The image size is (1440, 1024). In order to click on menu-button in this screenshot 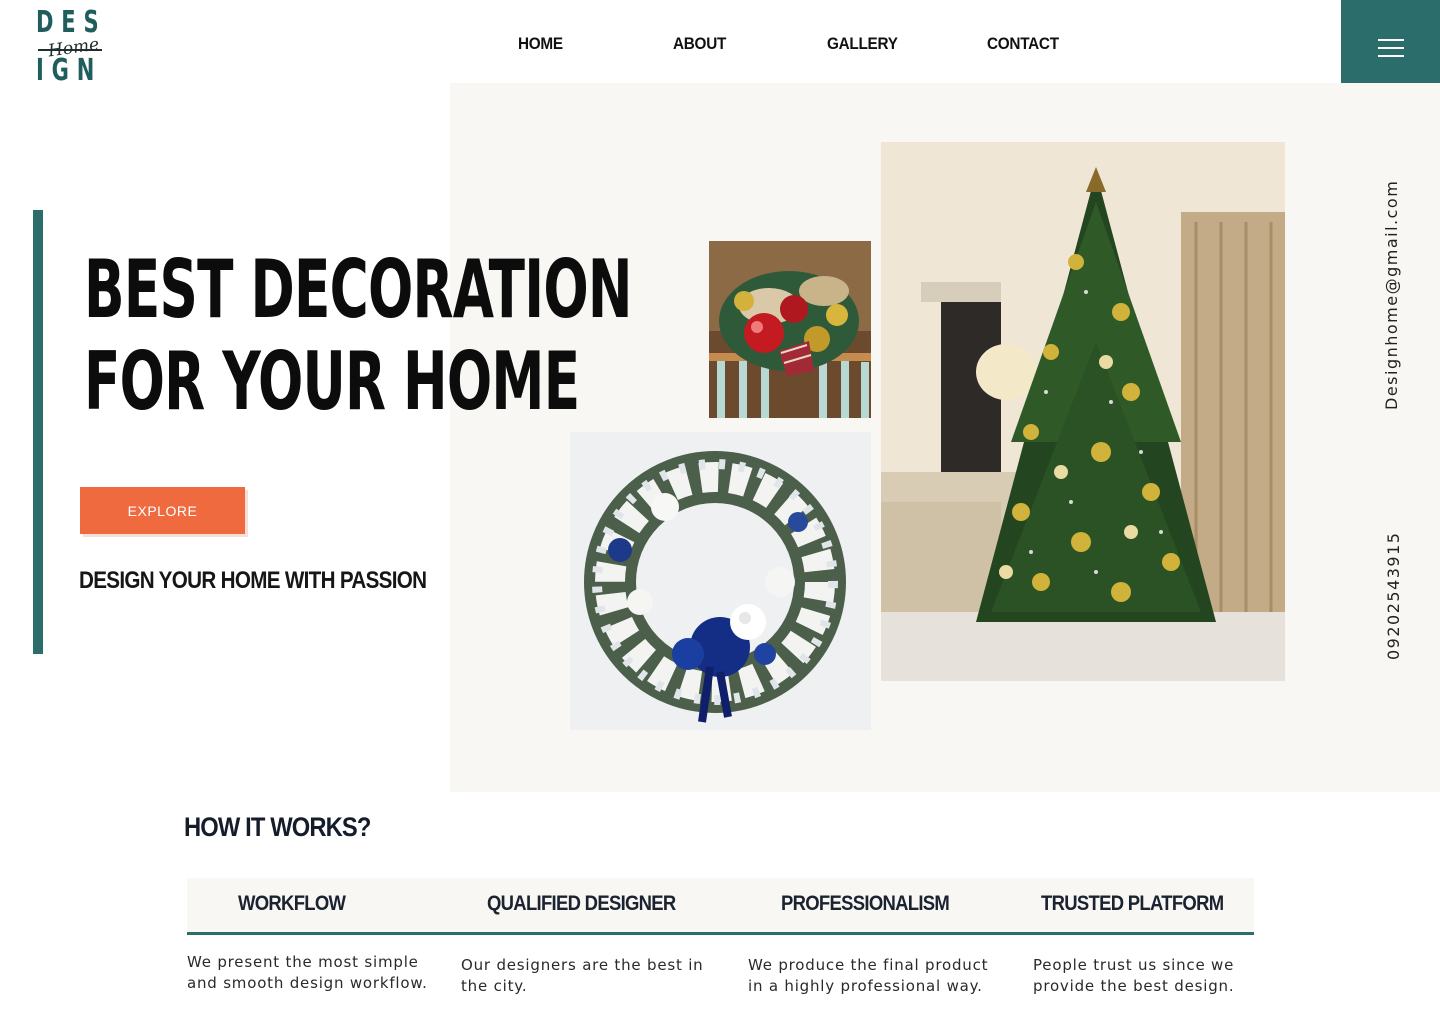, I will do `click(1390, 47)`.